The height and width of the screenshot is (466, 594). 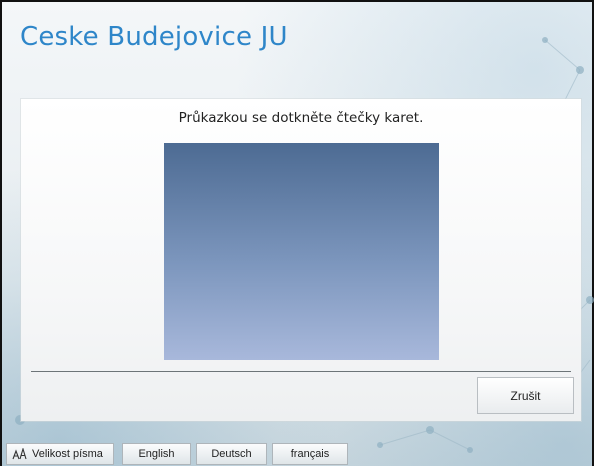 I want to click on cancel-button-label: Zrušit, so click(x=525, y=395).